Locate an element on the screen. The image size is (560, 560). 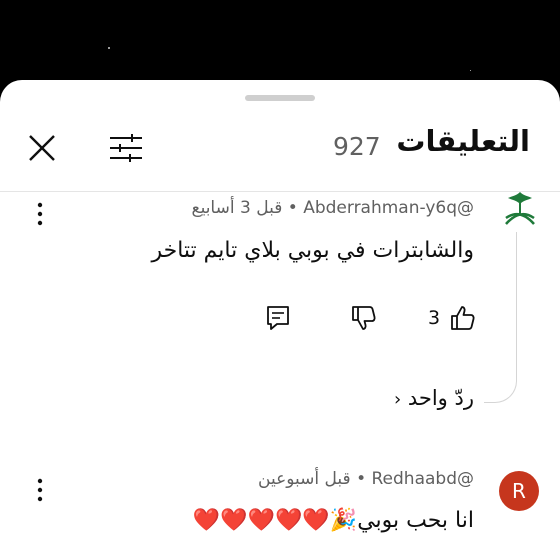
comments-title: التعليقات is located at coordinates (463, 141).